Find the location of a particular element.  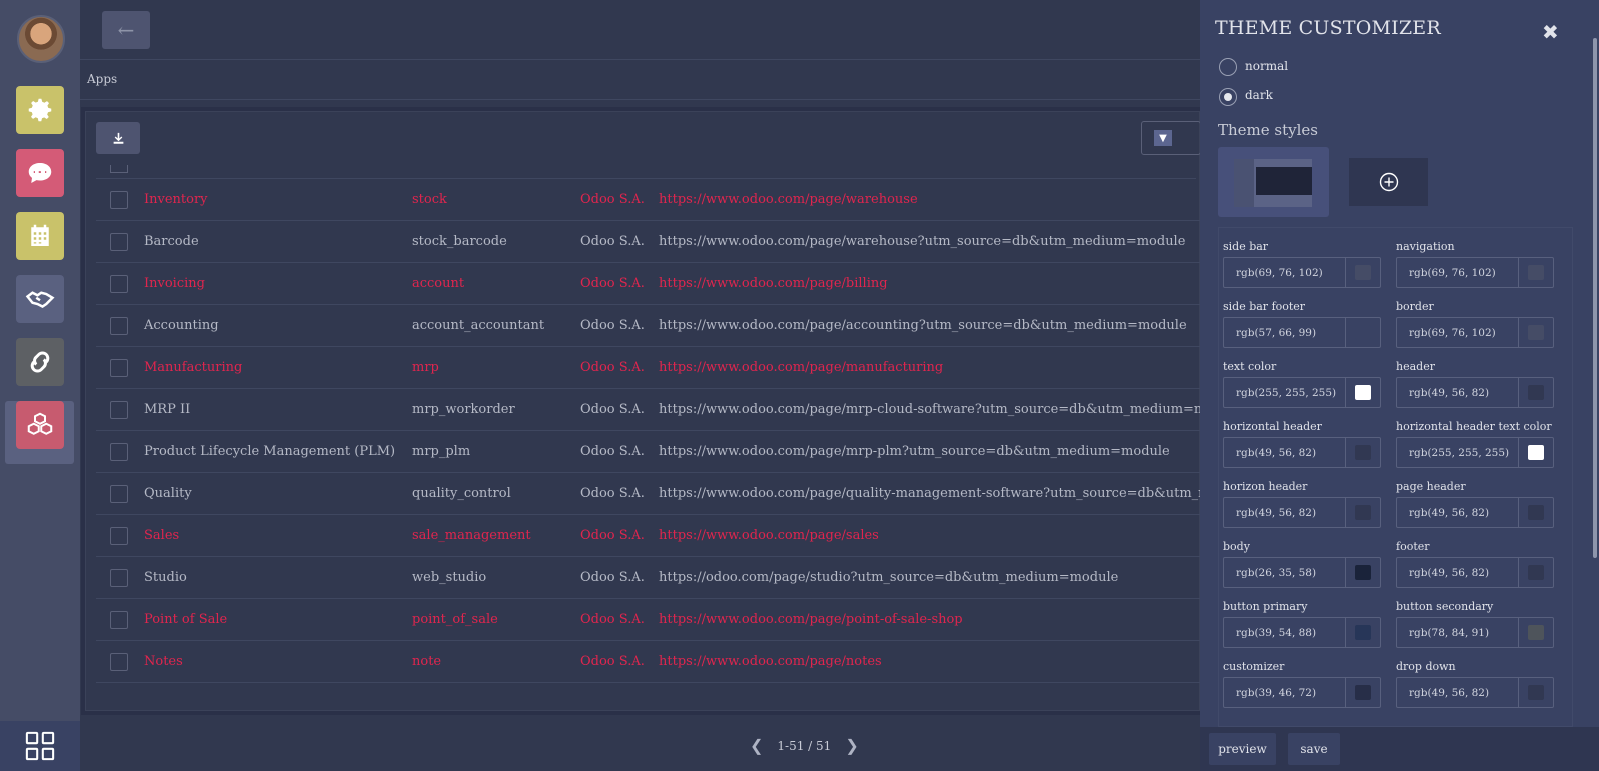

pager-next-icon: ❯ is located at coordinates (851, 745).